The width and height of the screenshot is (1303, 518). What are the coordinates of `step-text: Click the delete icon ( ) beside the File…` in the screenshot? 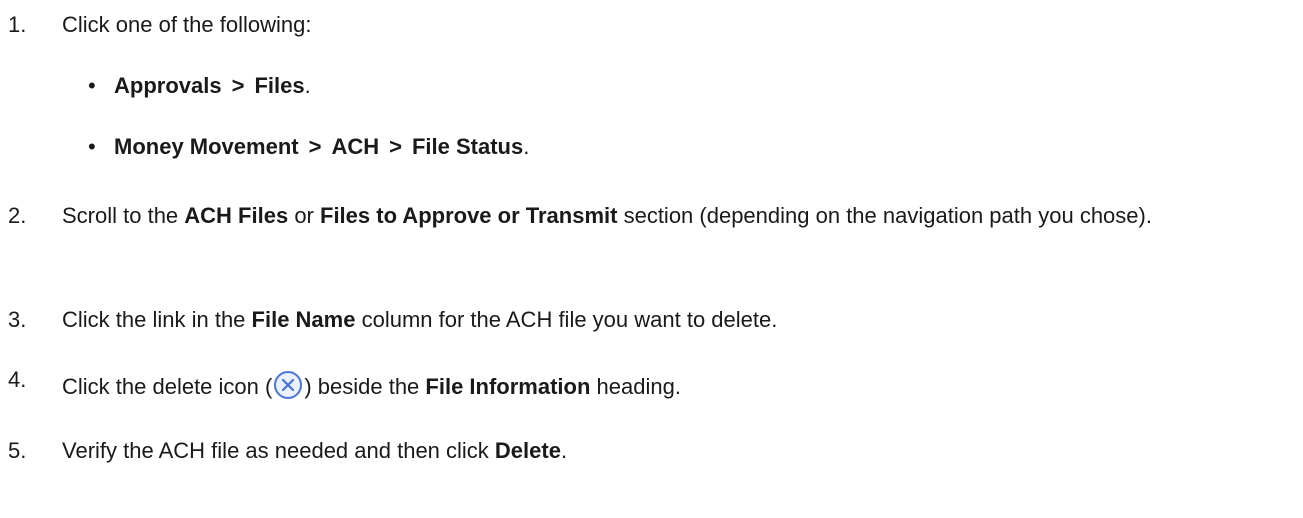 It's located at (371, 387).